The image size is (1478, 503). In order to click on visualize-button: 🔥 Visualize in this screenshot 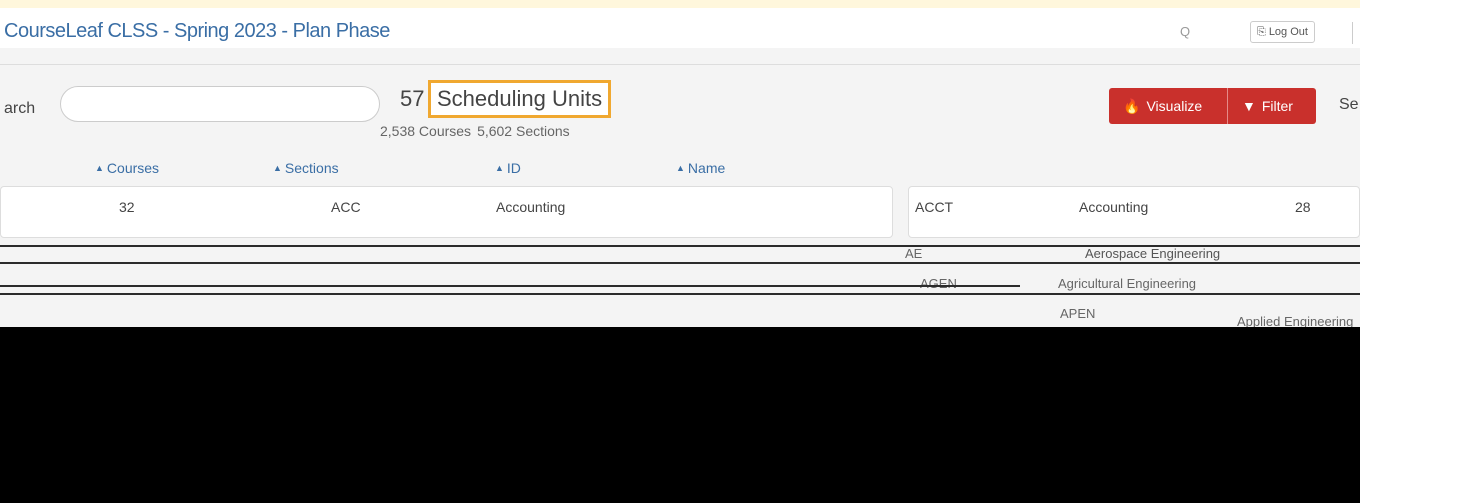, I will do `click(1168, 106)`.